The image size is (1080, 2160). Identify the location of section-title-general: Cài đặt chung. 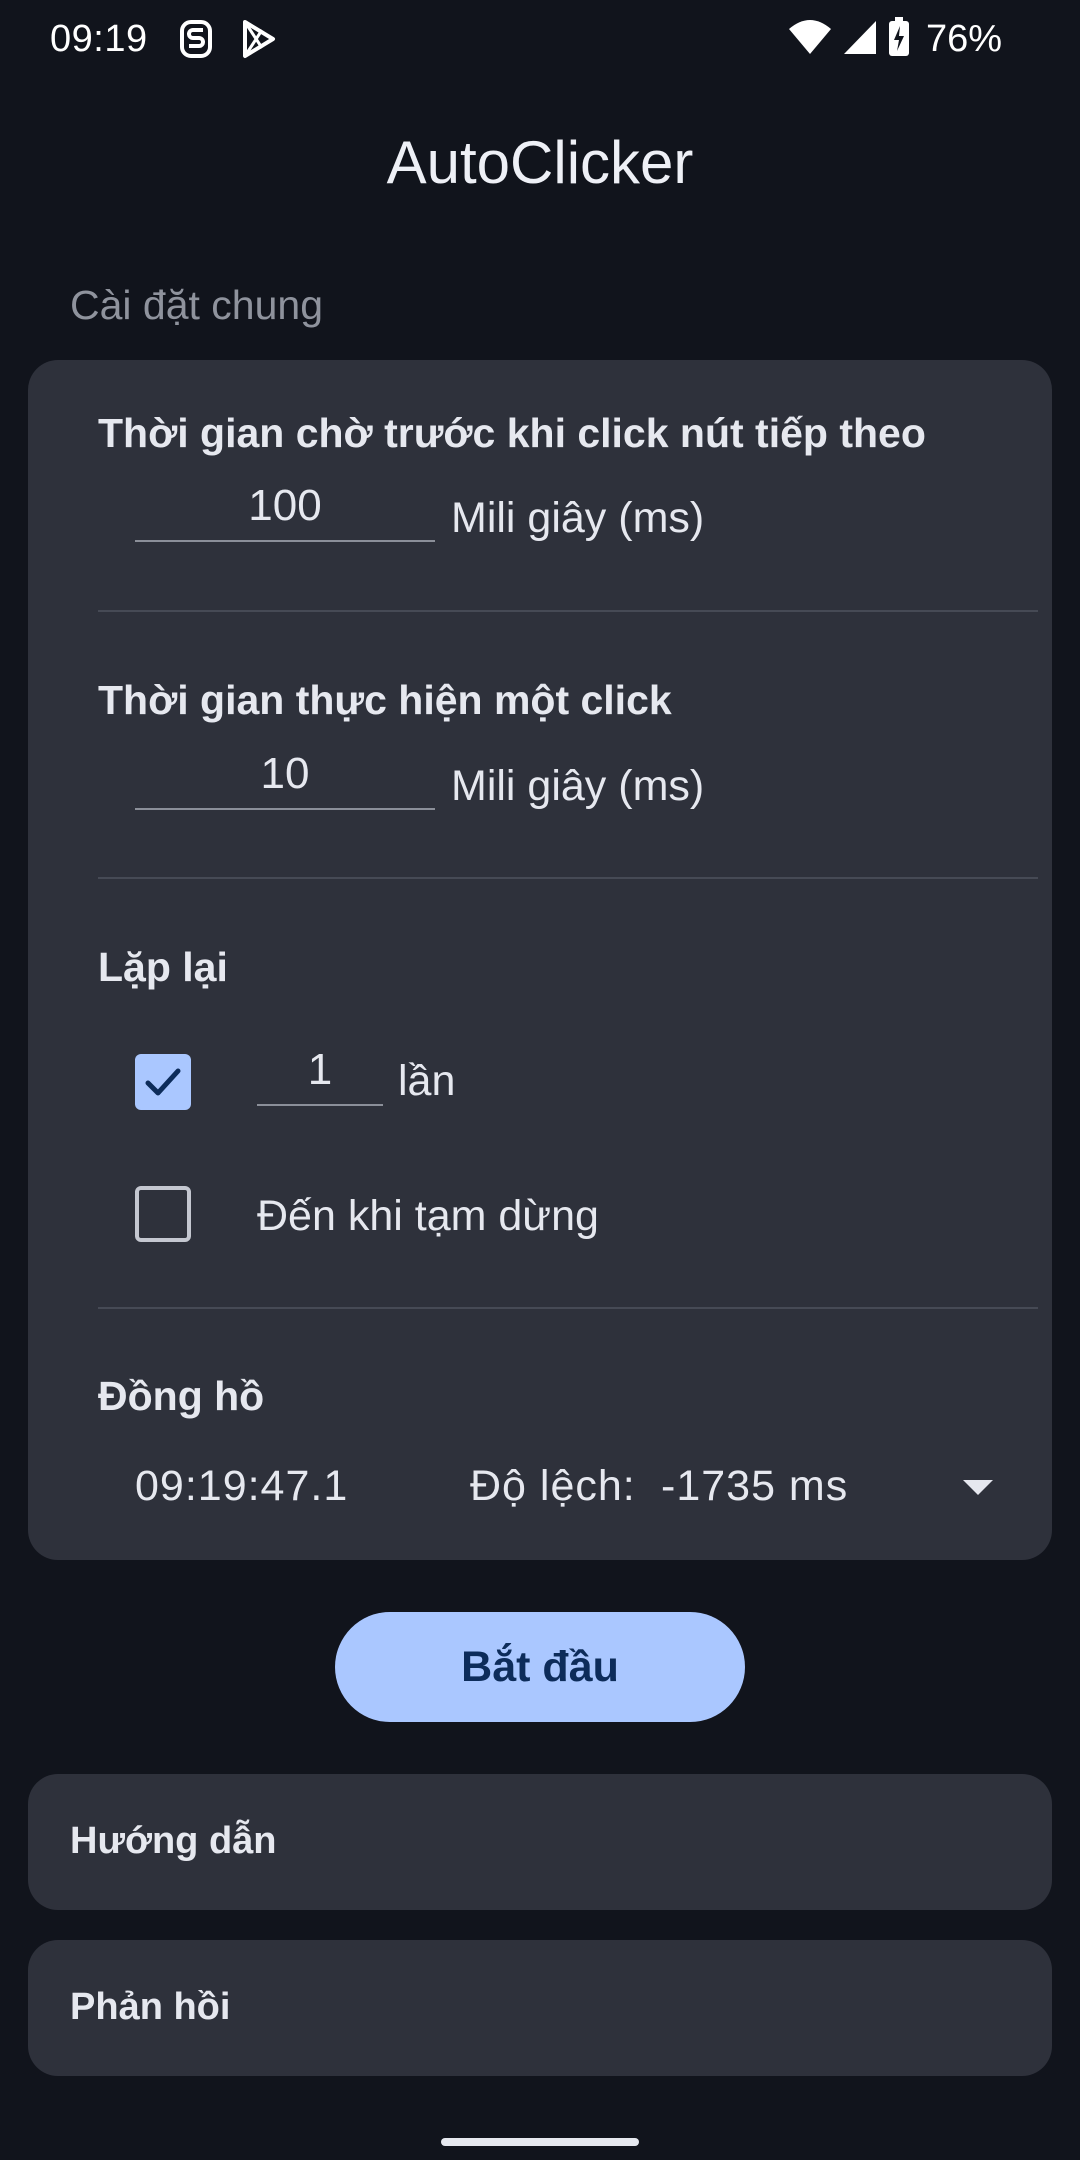
(197, 305).